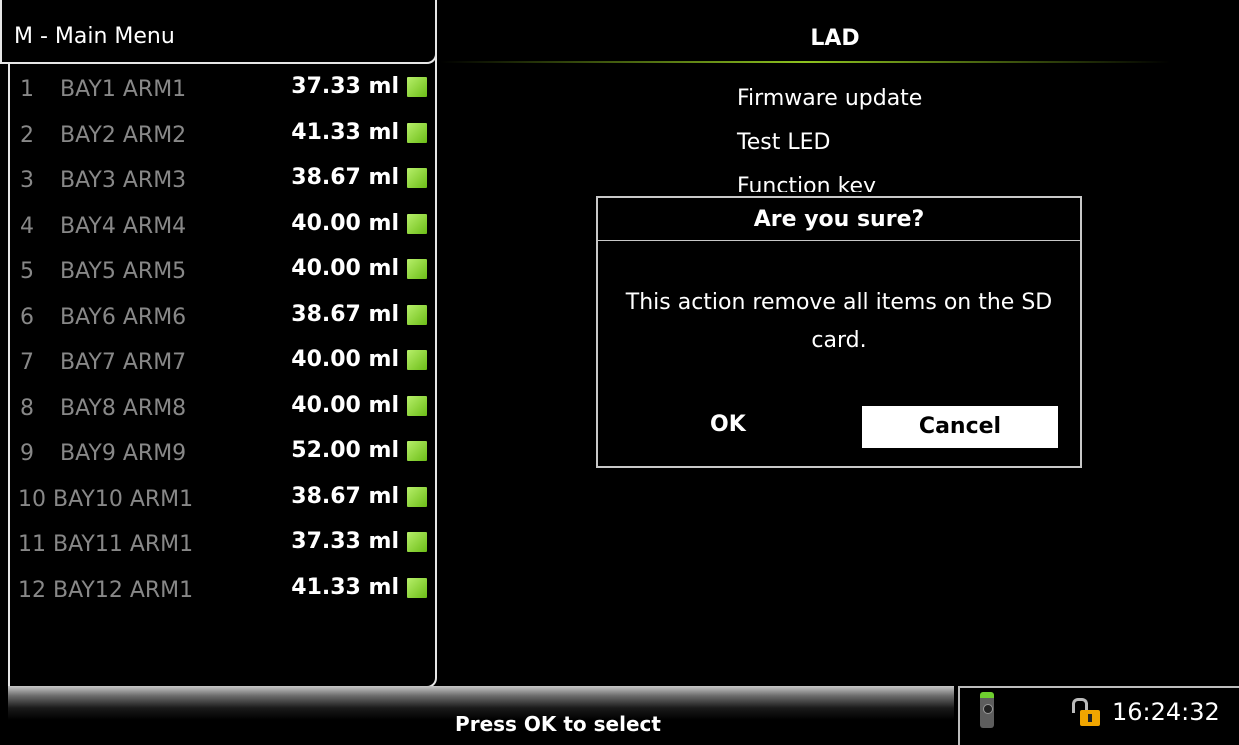 The image size is (1239, 745). I want to click on list-item: 11 BAY11 ARM1 37.33 ml, so click(218, 546).